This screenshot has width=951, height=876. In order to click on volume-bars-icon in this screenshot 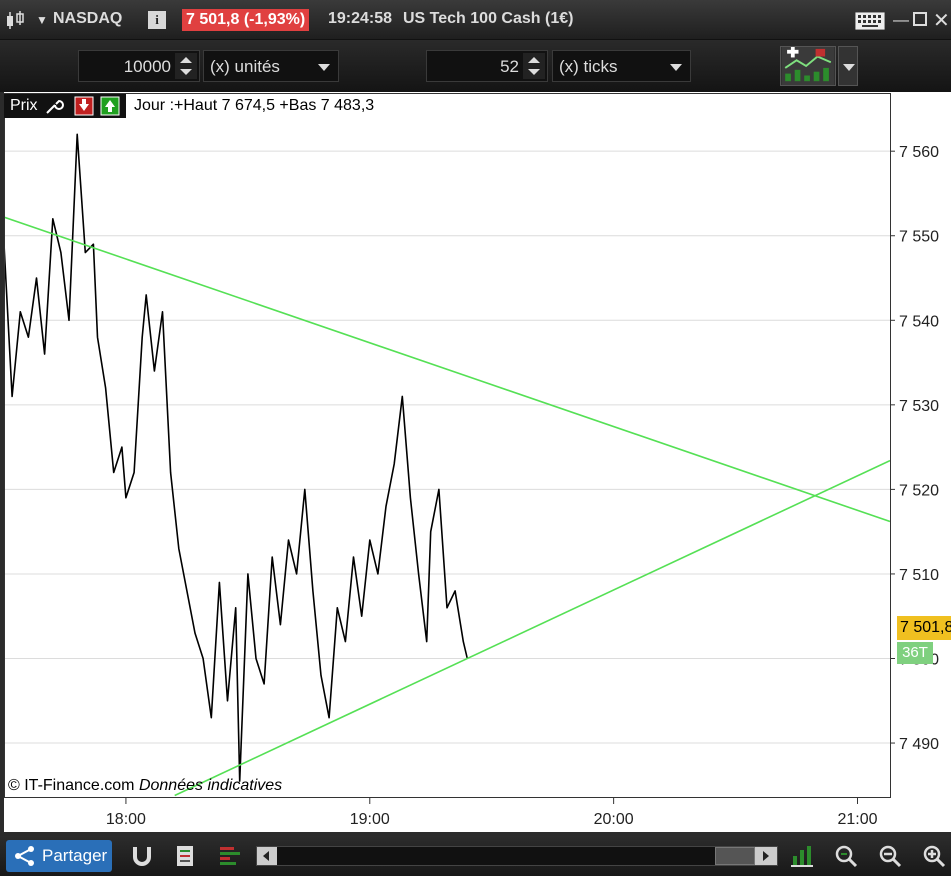, I will do `click(230, 856)`.